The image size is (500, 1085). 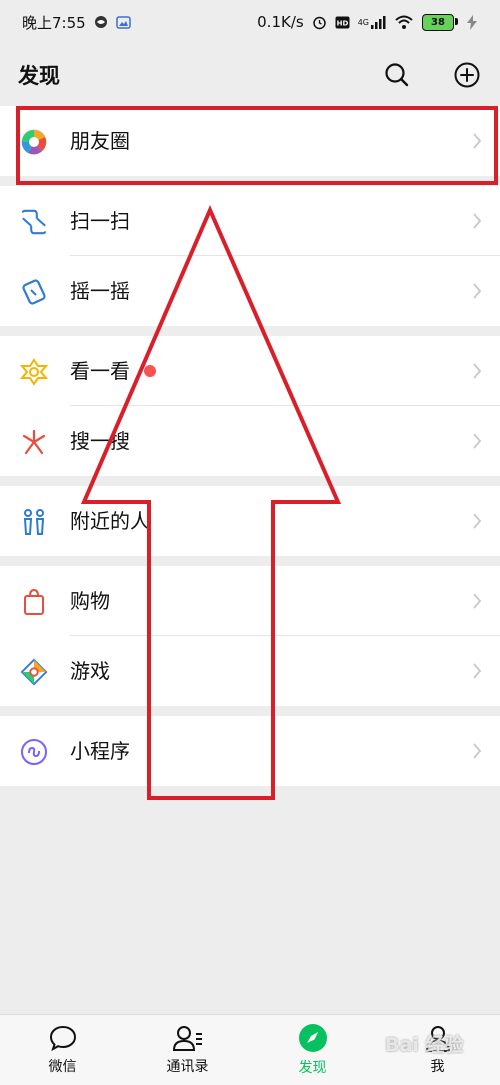 I want to click on contacts-icon, so click(x=187, y=1038).